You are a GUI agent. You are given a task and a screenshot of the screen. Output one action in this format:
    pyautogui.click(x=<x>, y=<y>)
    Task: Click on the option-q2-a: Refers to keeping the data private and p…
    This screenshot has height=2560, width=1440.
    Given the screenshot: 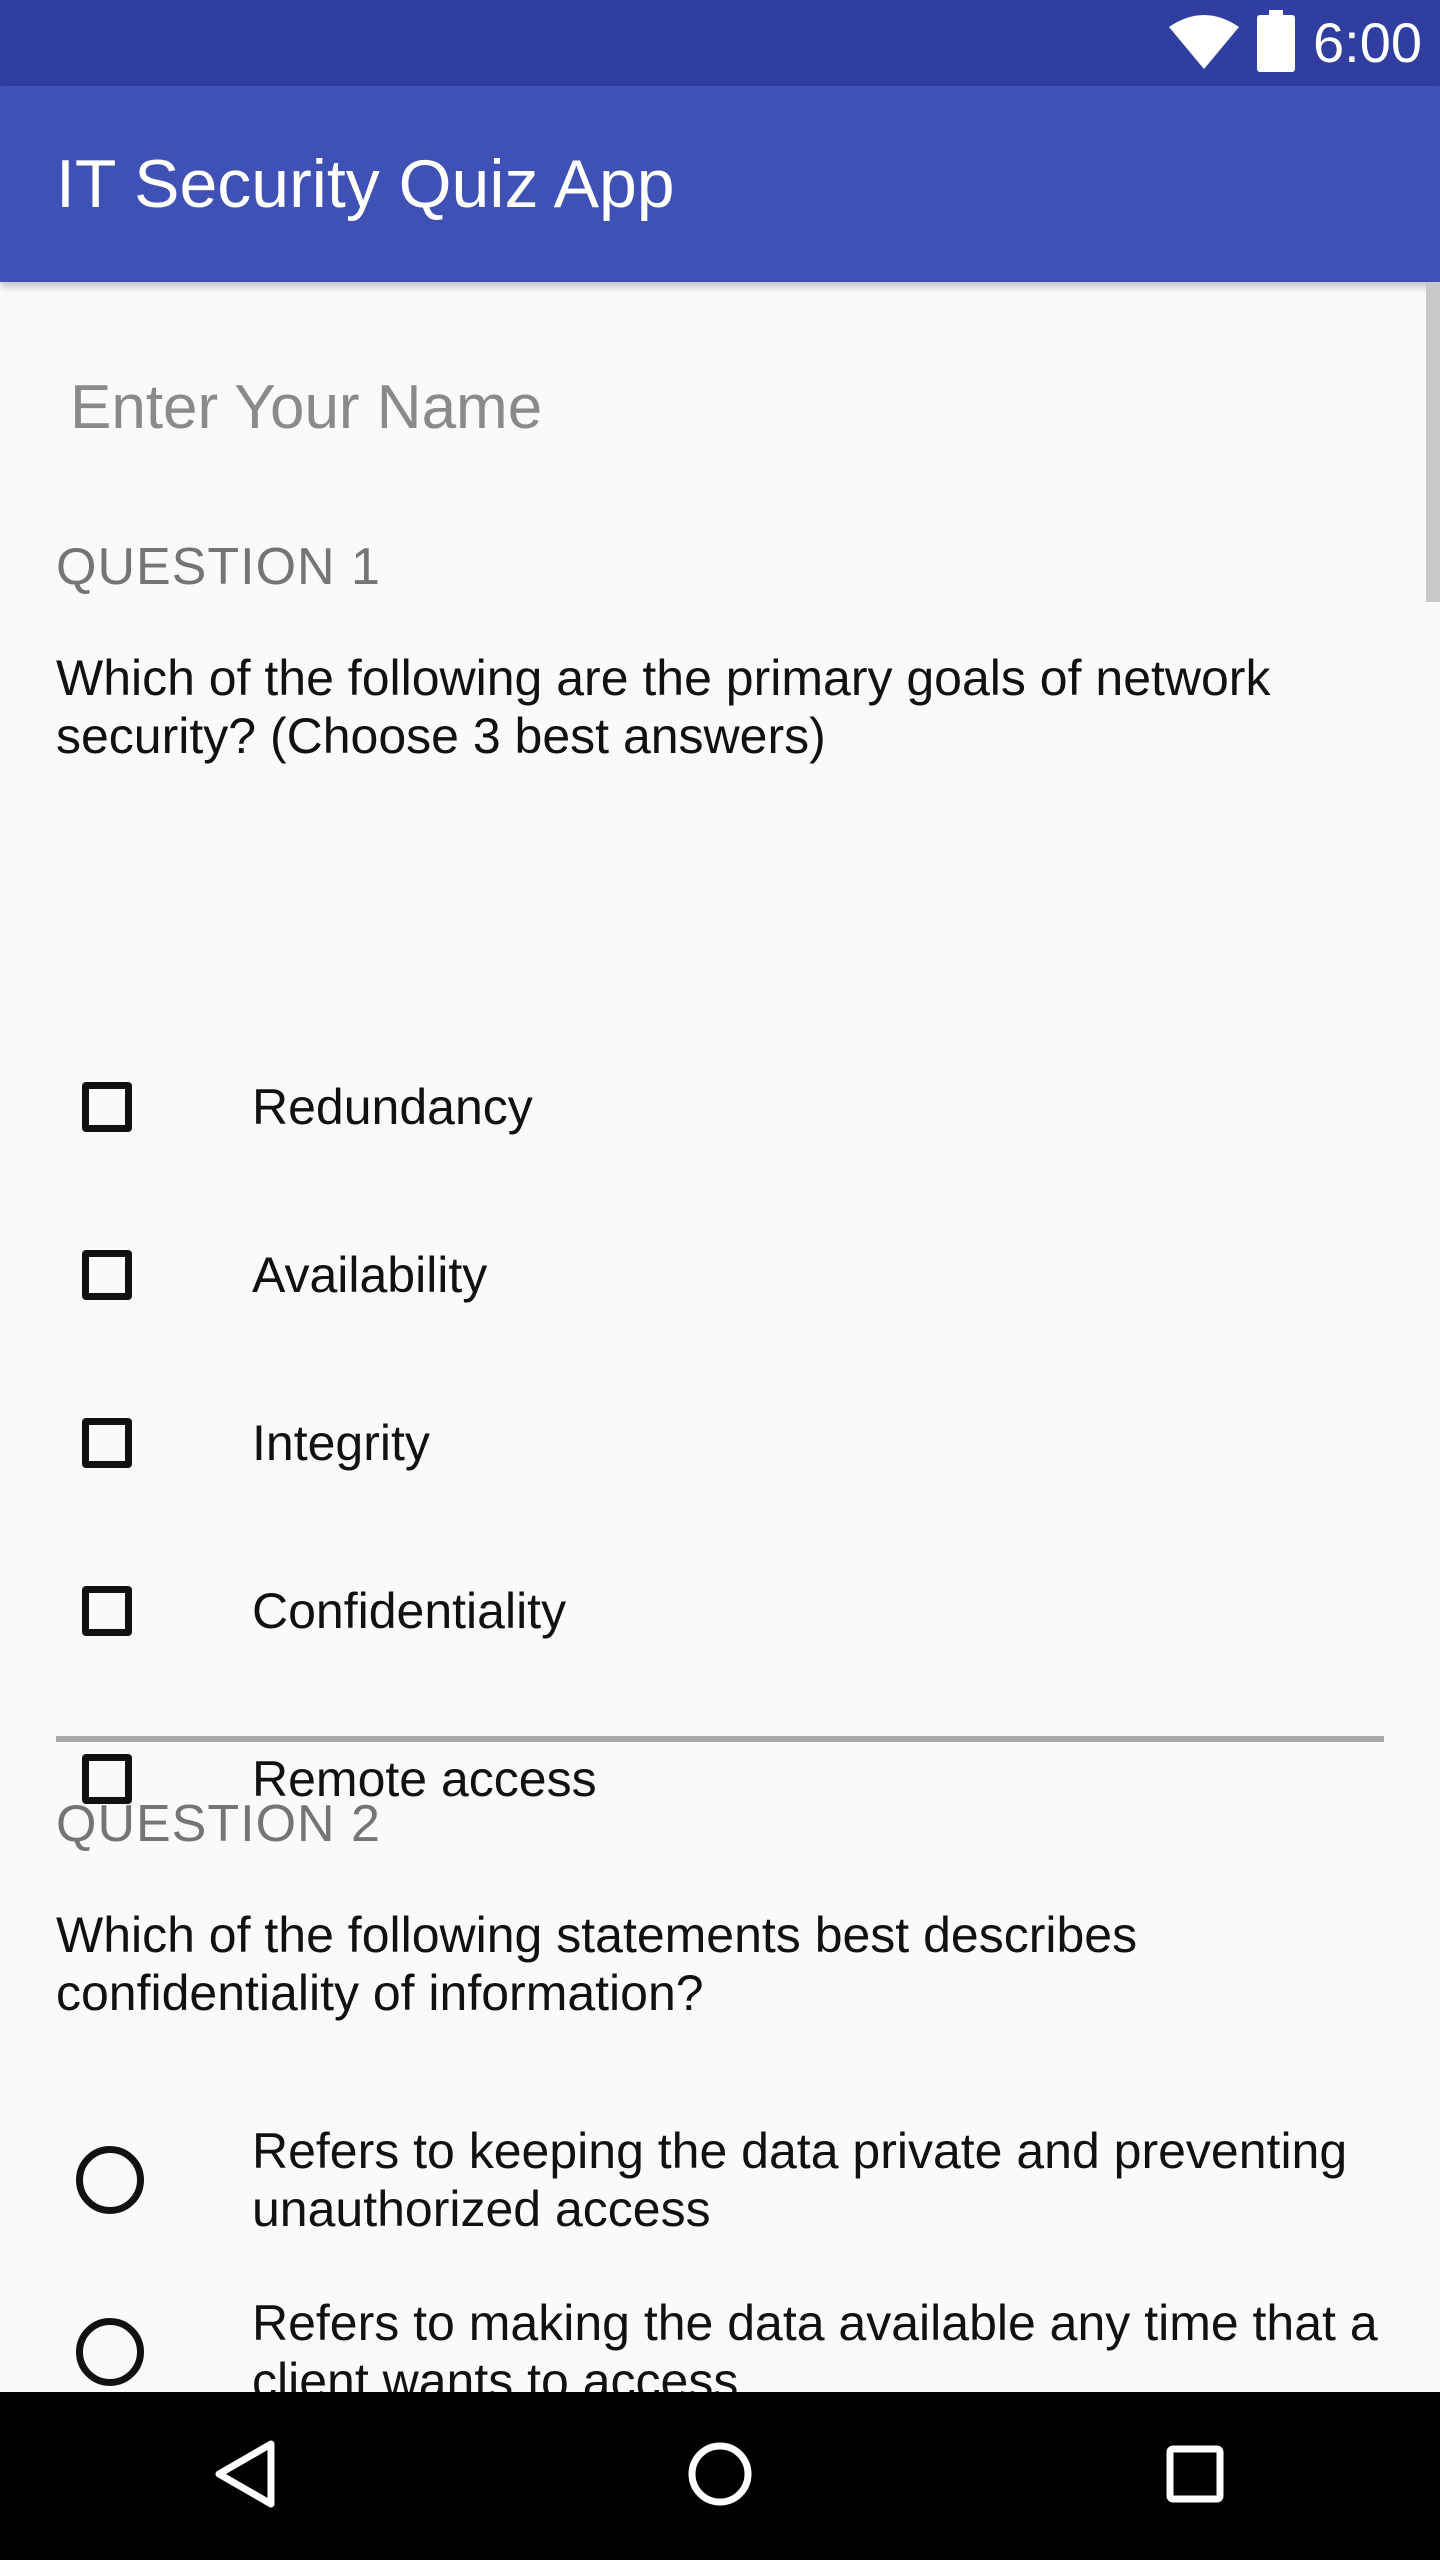 What is the action you would take?
    pyautogui.click(x=721, y=2180)
    